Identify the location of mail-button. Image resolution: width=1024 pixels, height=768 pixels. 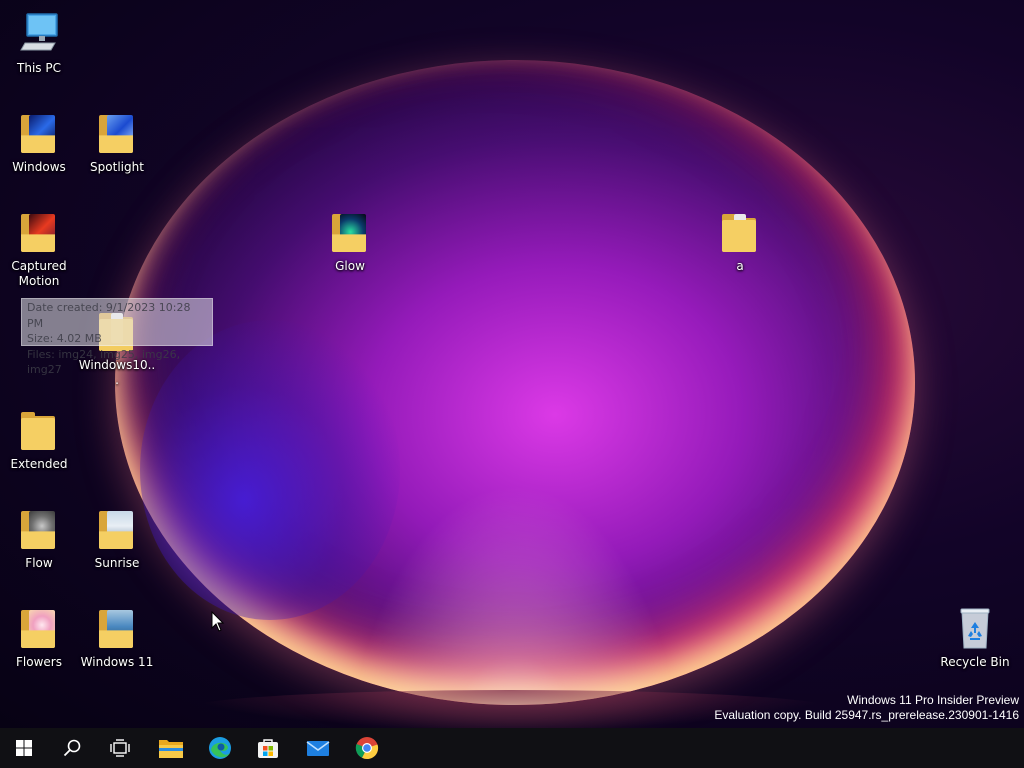
(318, 748).